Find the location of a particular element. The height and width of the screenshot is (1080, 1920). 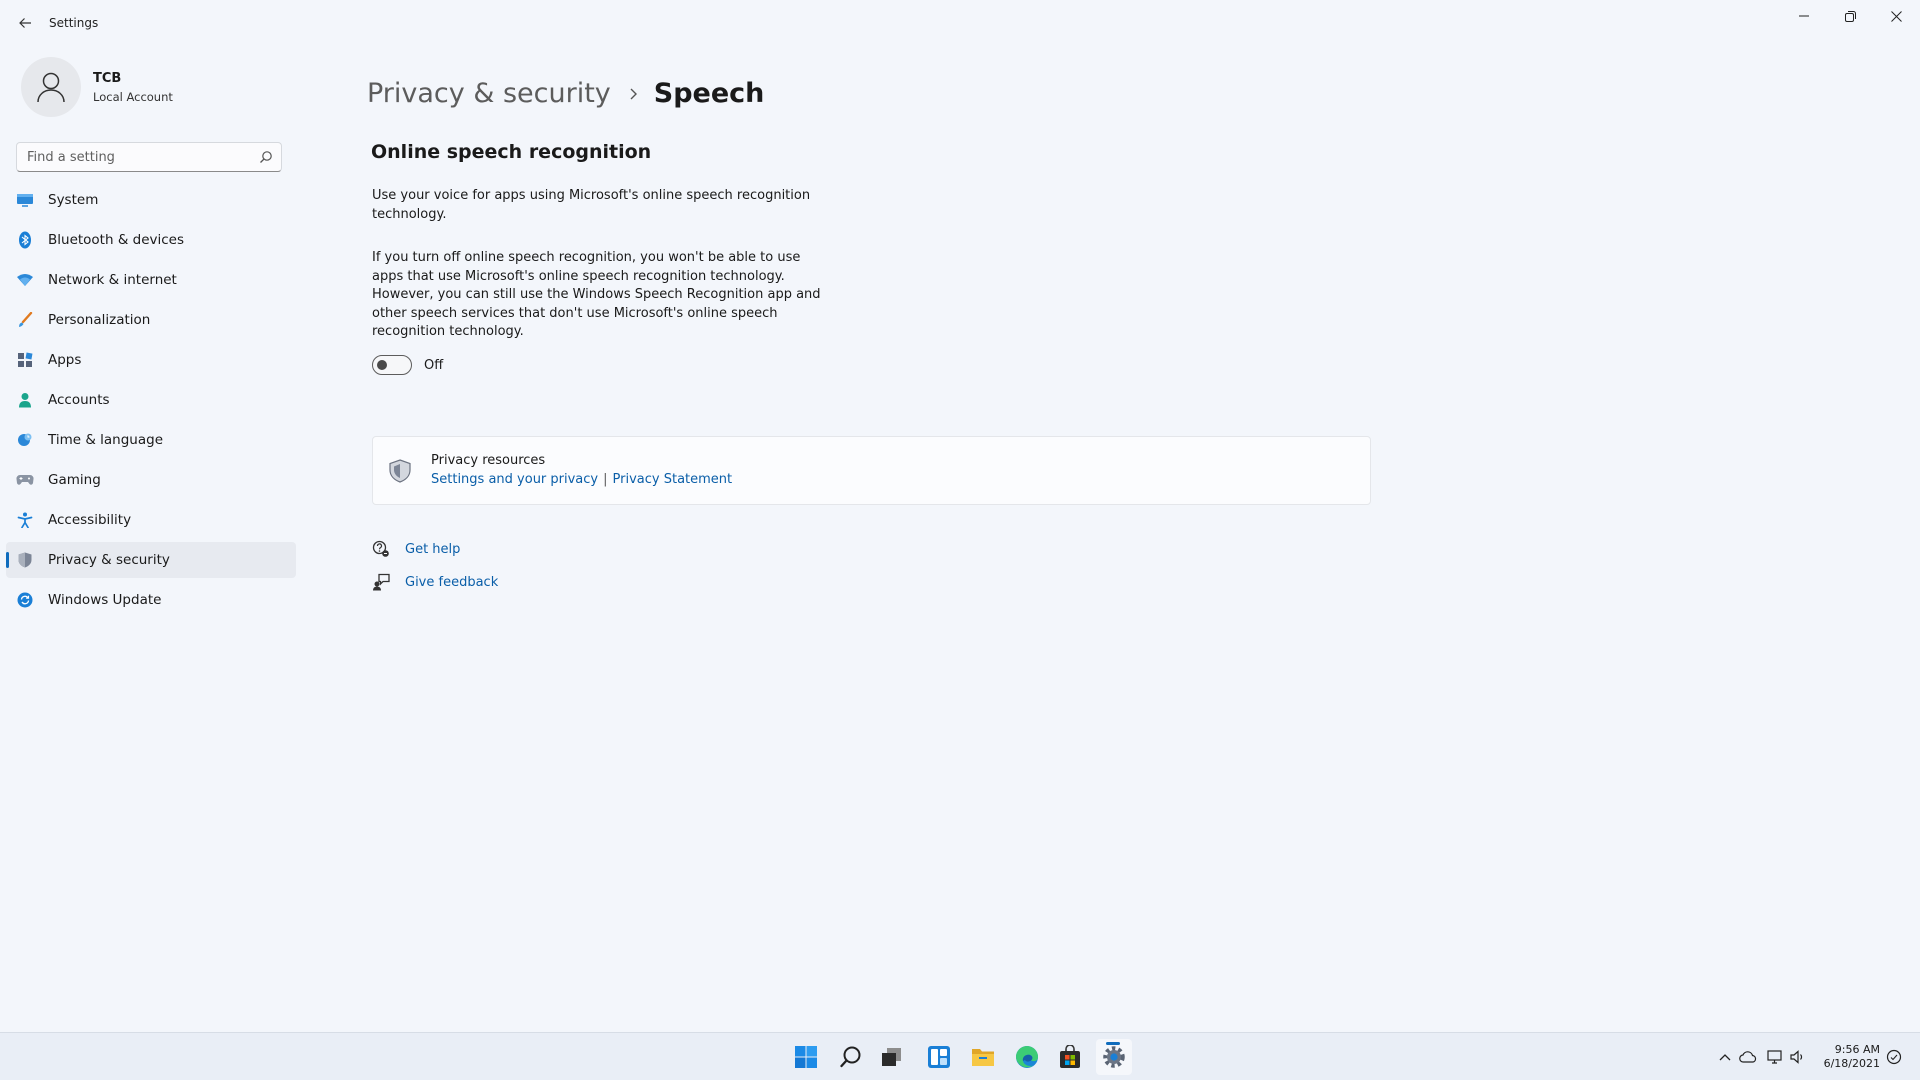

task-view-button is located at coordinates (892, 1057).